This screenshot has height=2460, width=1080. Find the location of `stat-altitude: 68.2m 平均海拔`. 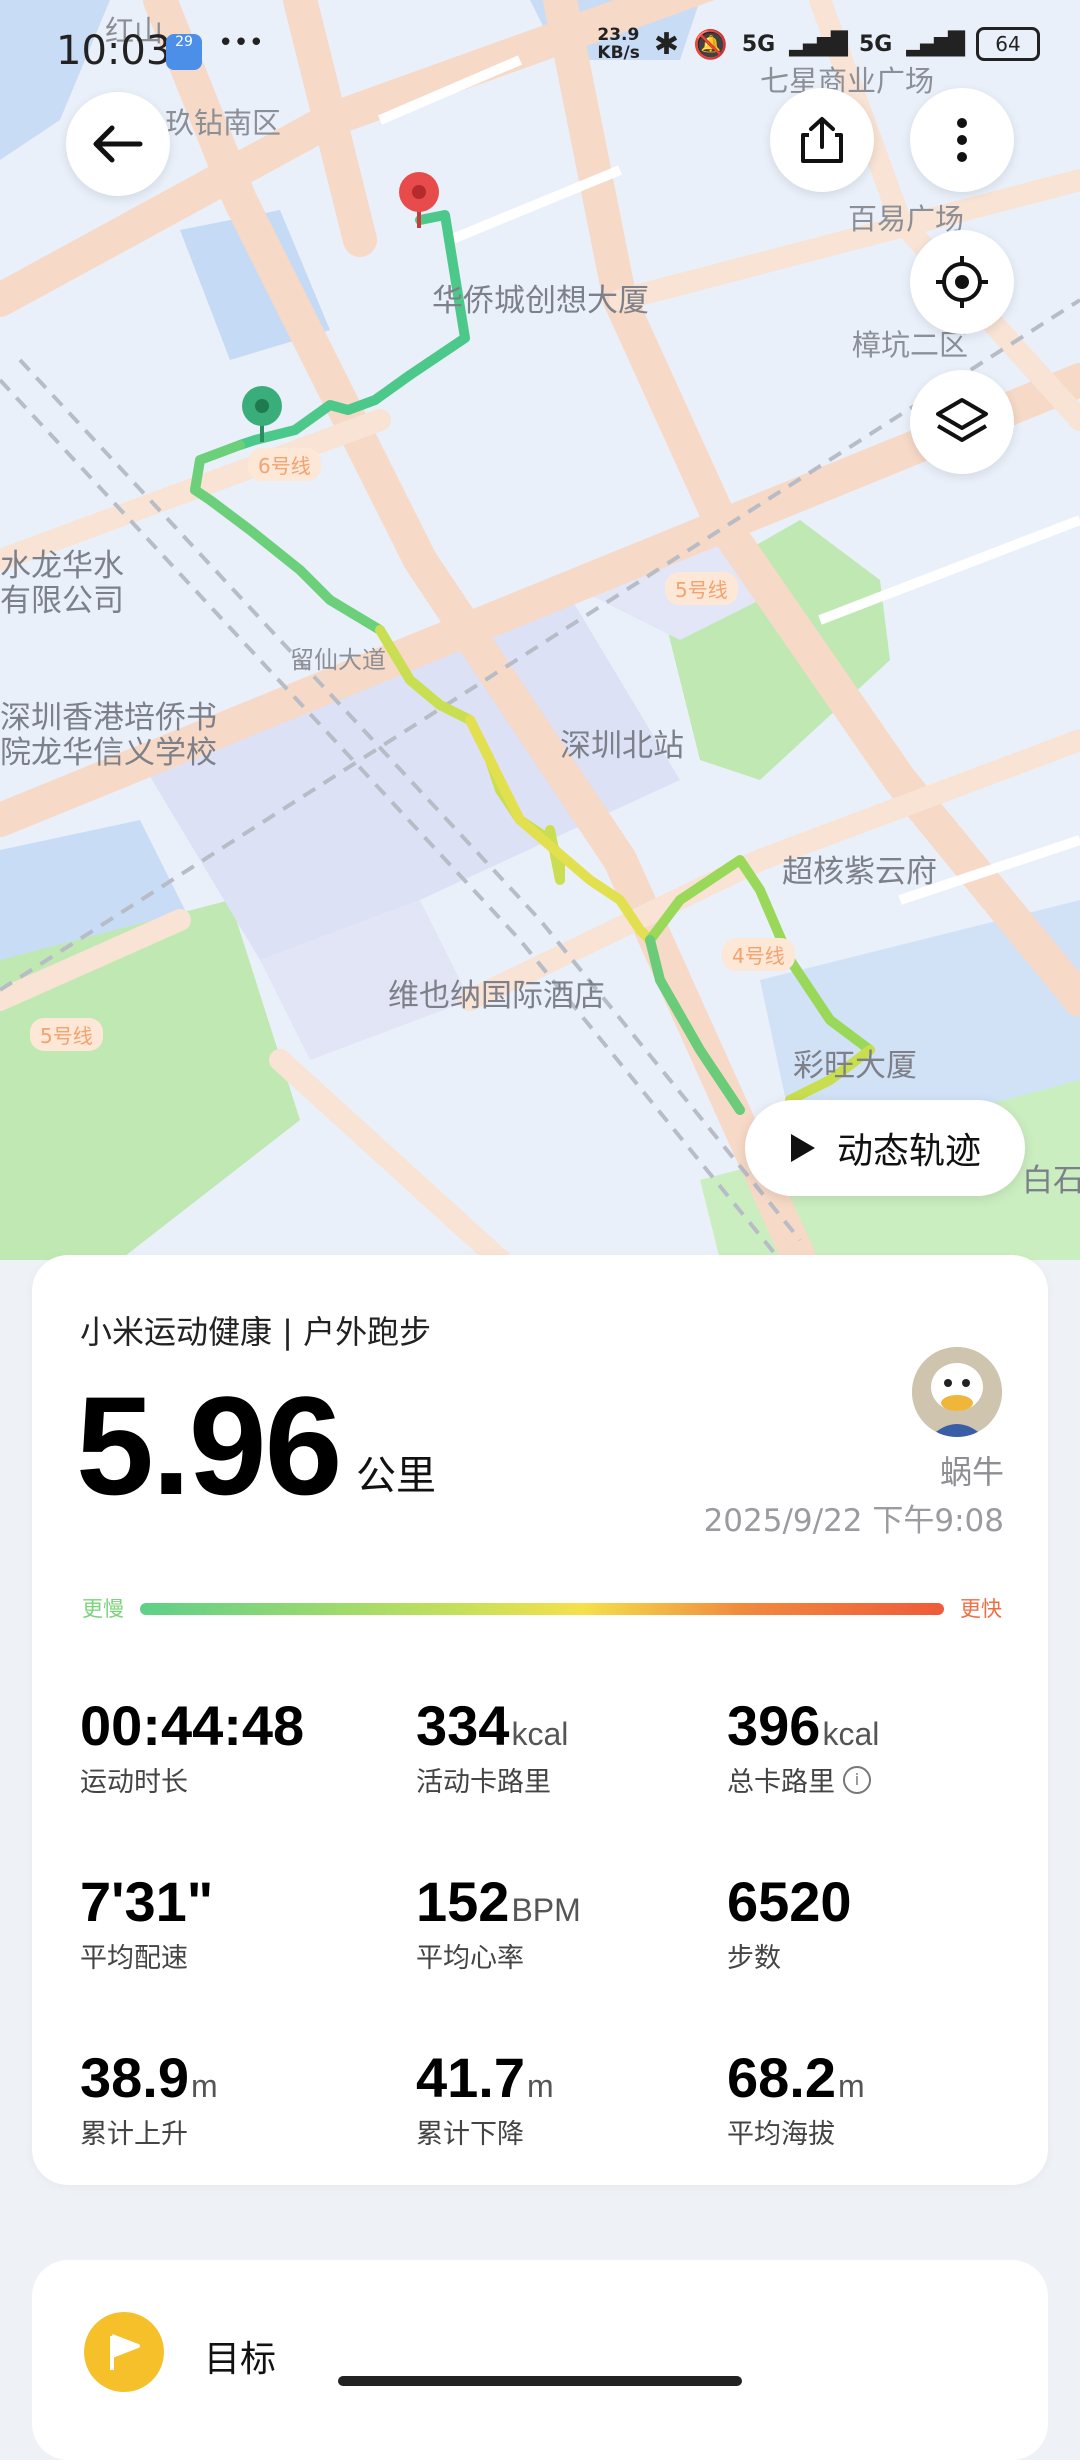

stat-altitude: 68.2m 平均海拔 is located at coordinates (796, 2098).